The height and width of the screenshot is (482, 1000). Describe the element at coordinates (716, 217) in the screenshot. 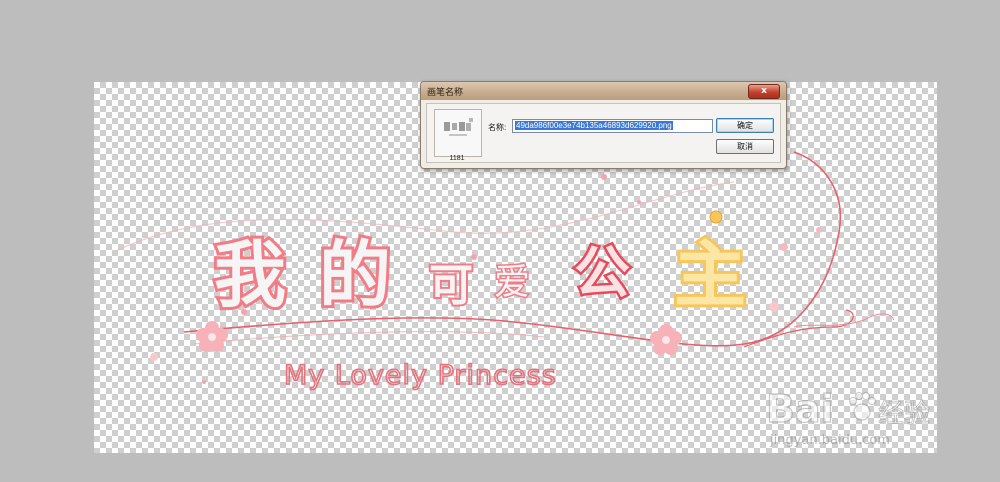

I see `yellow-dot` at that location.